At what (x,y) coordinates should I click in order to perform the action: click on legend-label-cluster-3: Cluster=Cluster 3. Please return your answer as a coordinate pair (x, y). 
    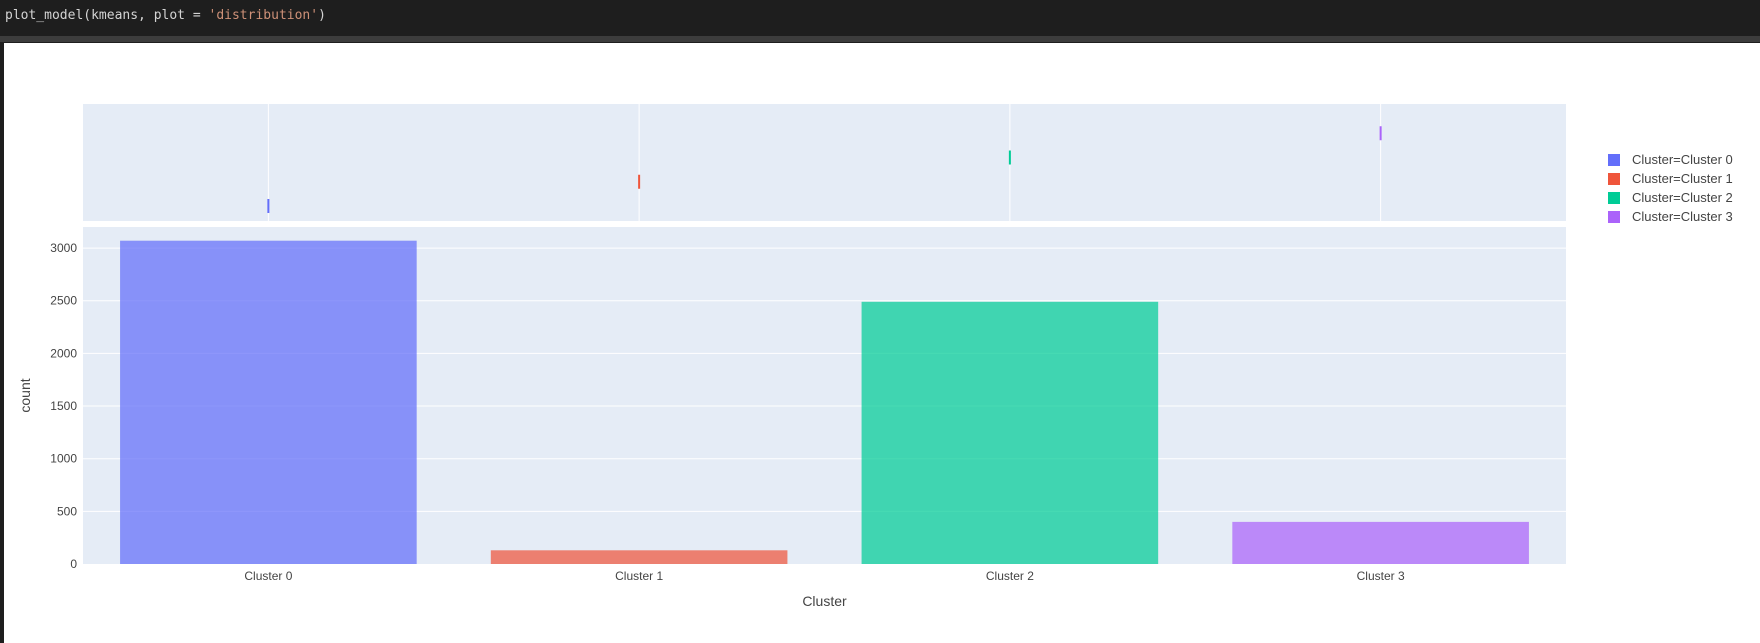
    Looking at the image, I should click on (1682, 216).